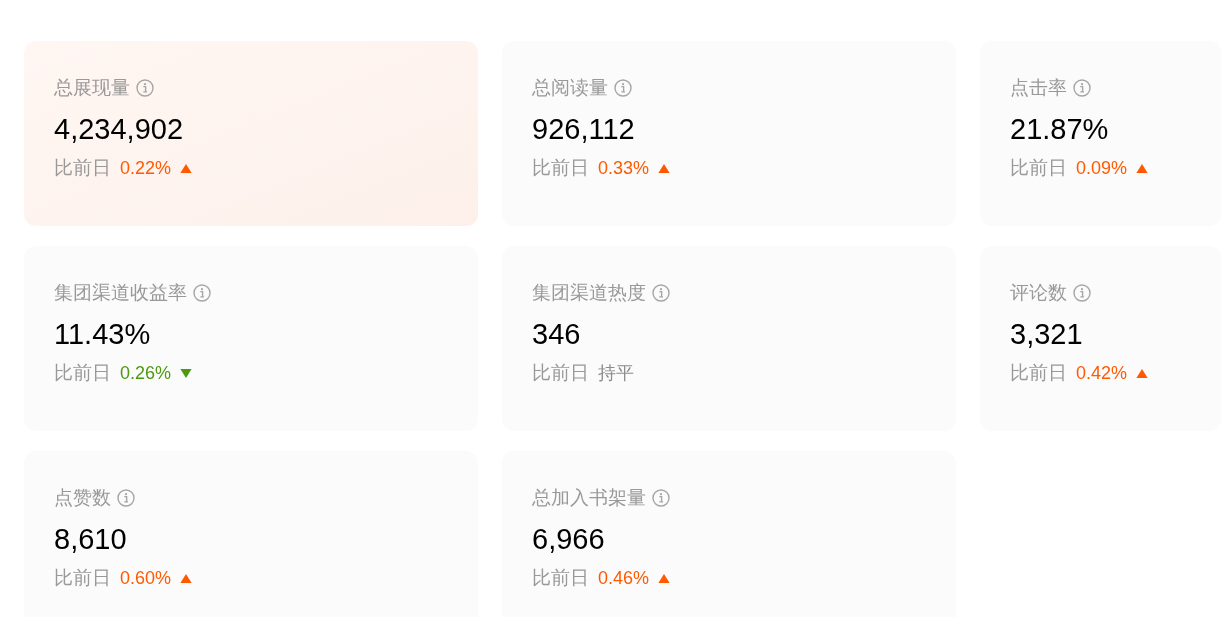 Image resolution: width=1221 pixels, height=617 pixels. I want to click on change-value: 0.22%, so click(146, 168).